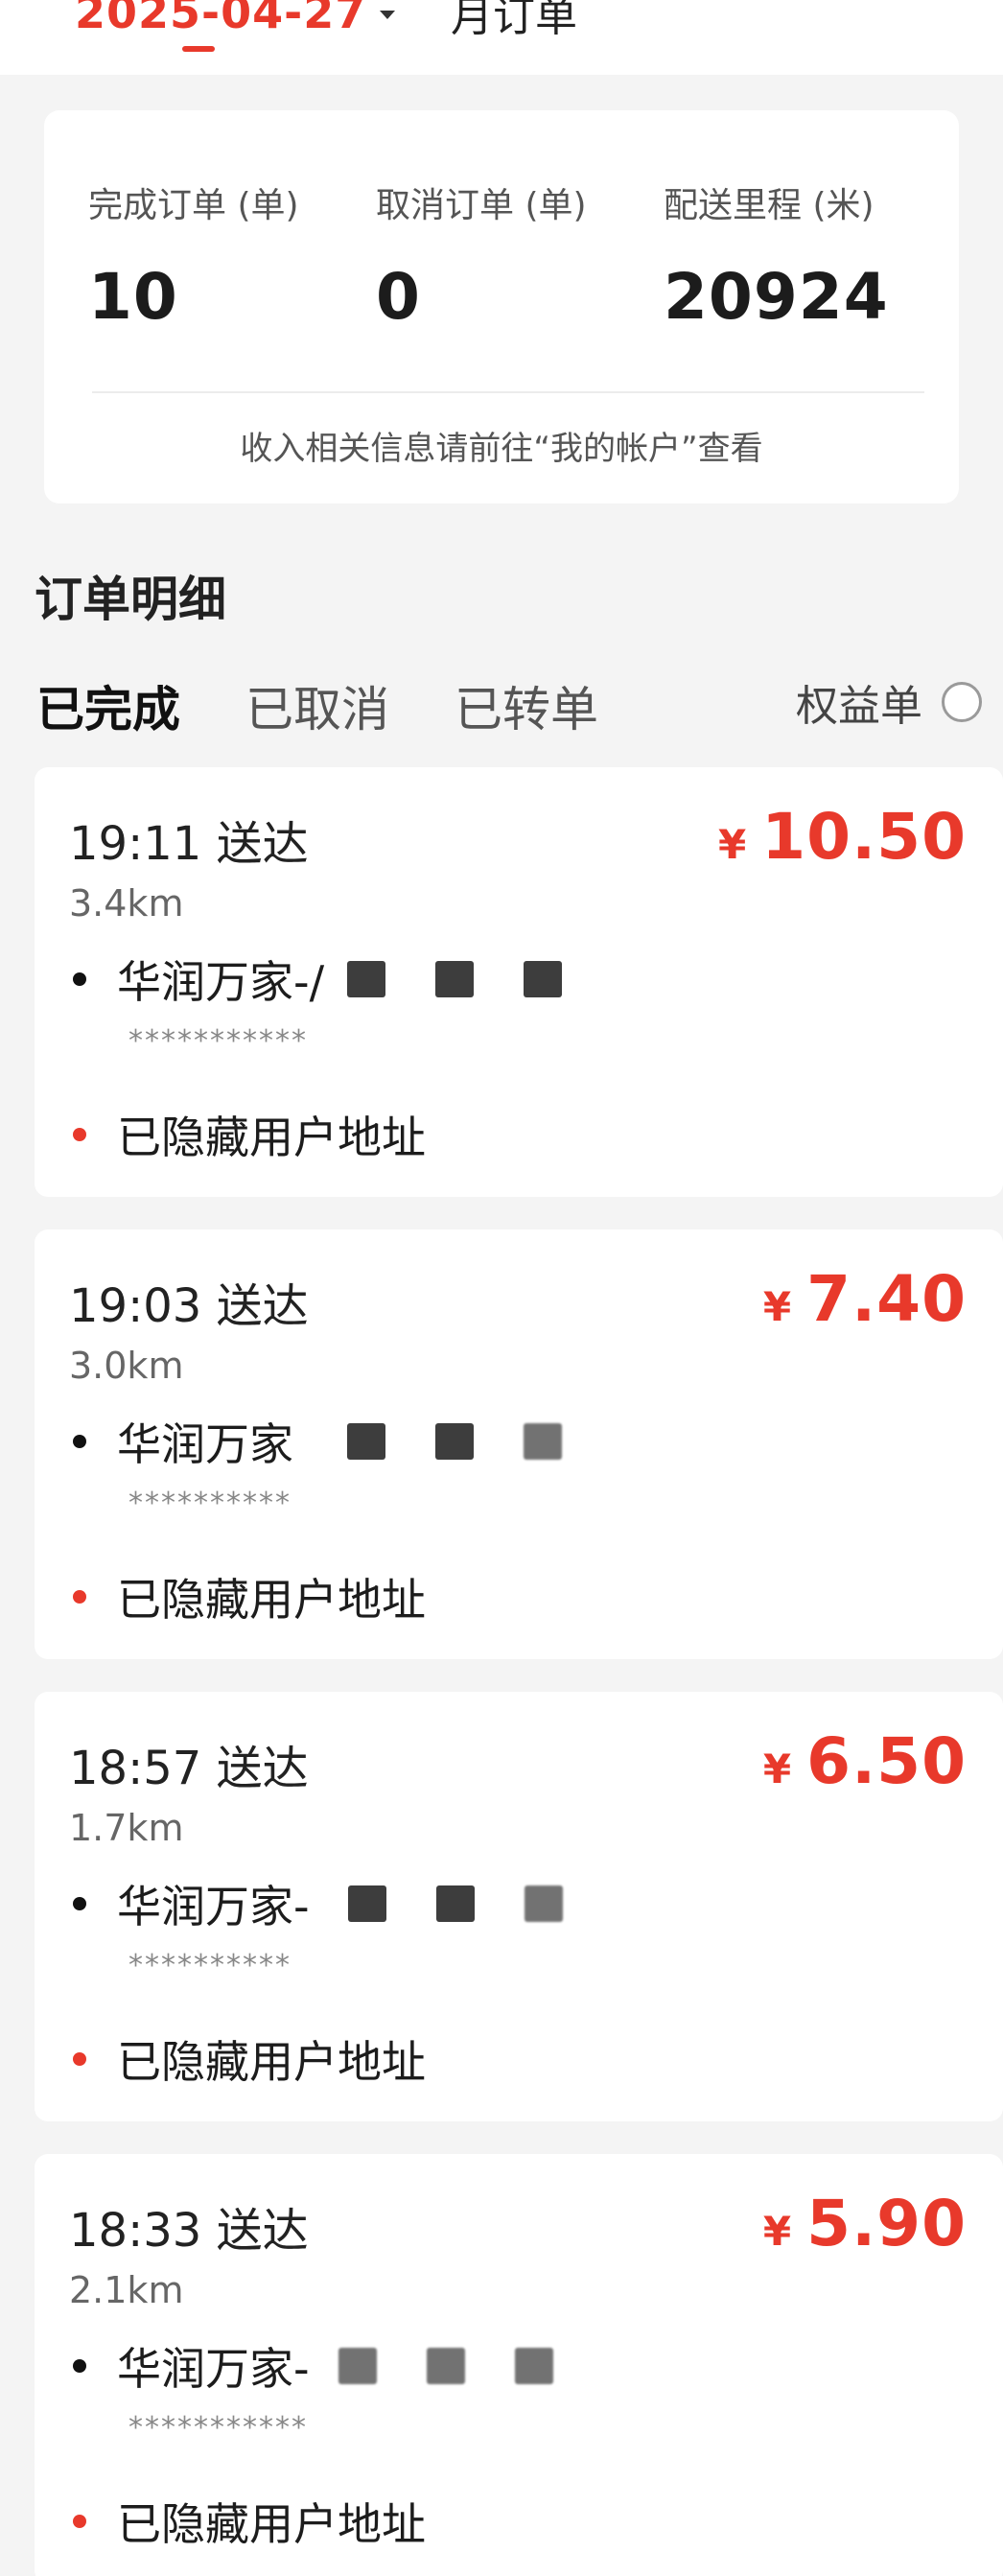 The image size is (1003, 2576). What do you see at coordinates (962, 702) in the screenshot?
I see `radio-icon` at bounding box center [962, 702].